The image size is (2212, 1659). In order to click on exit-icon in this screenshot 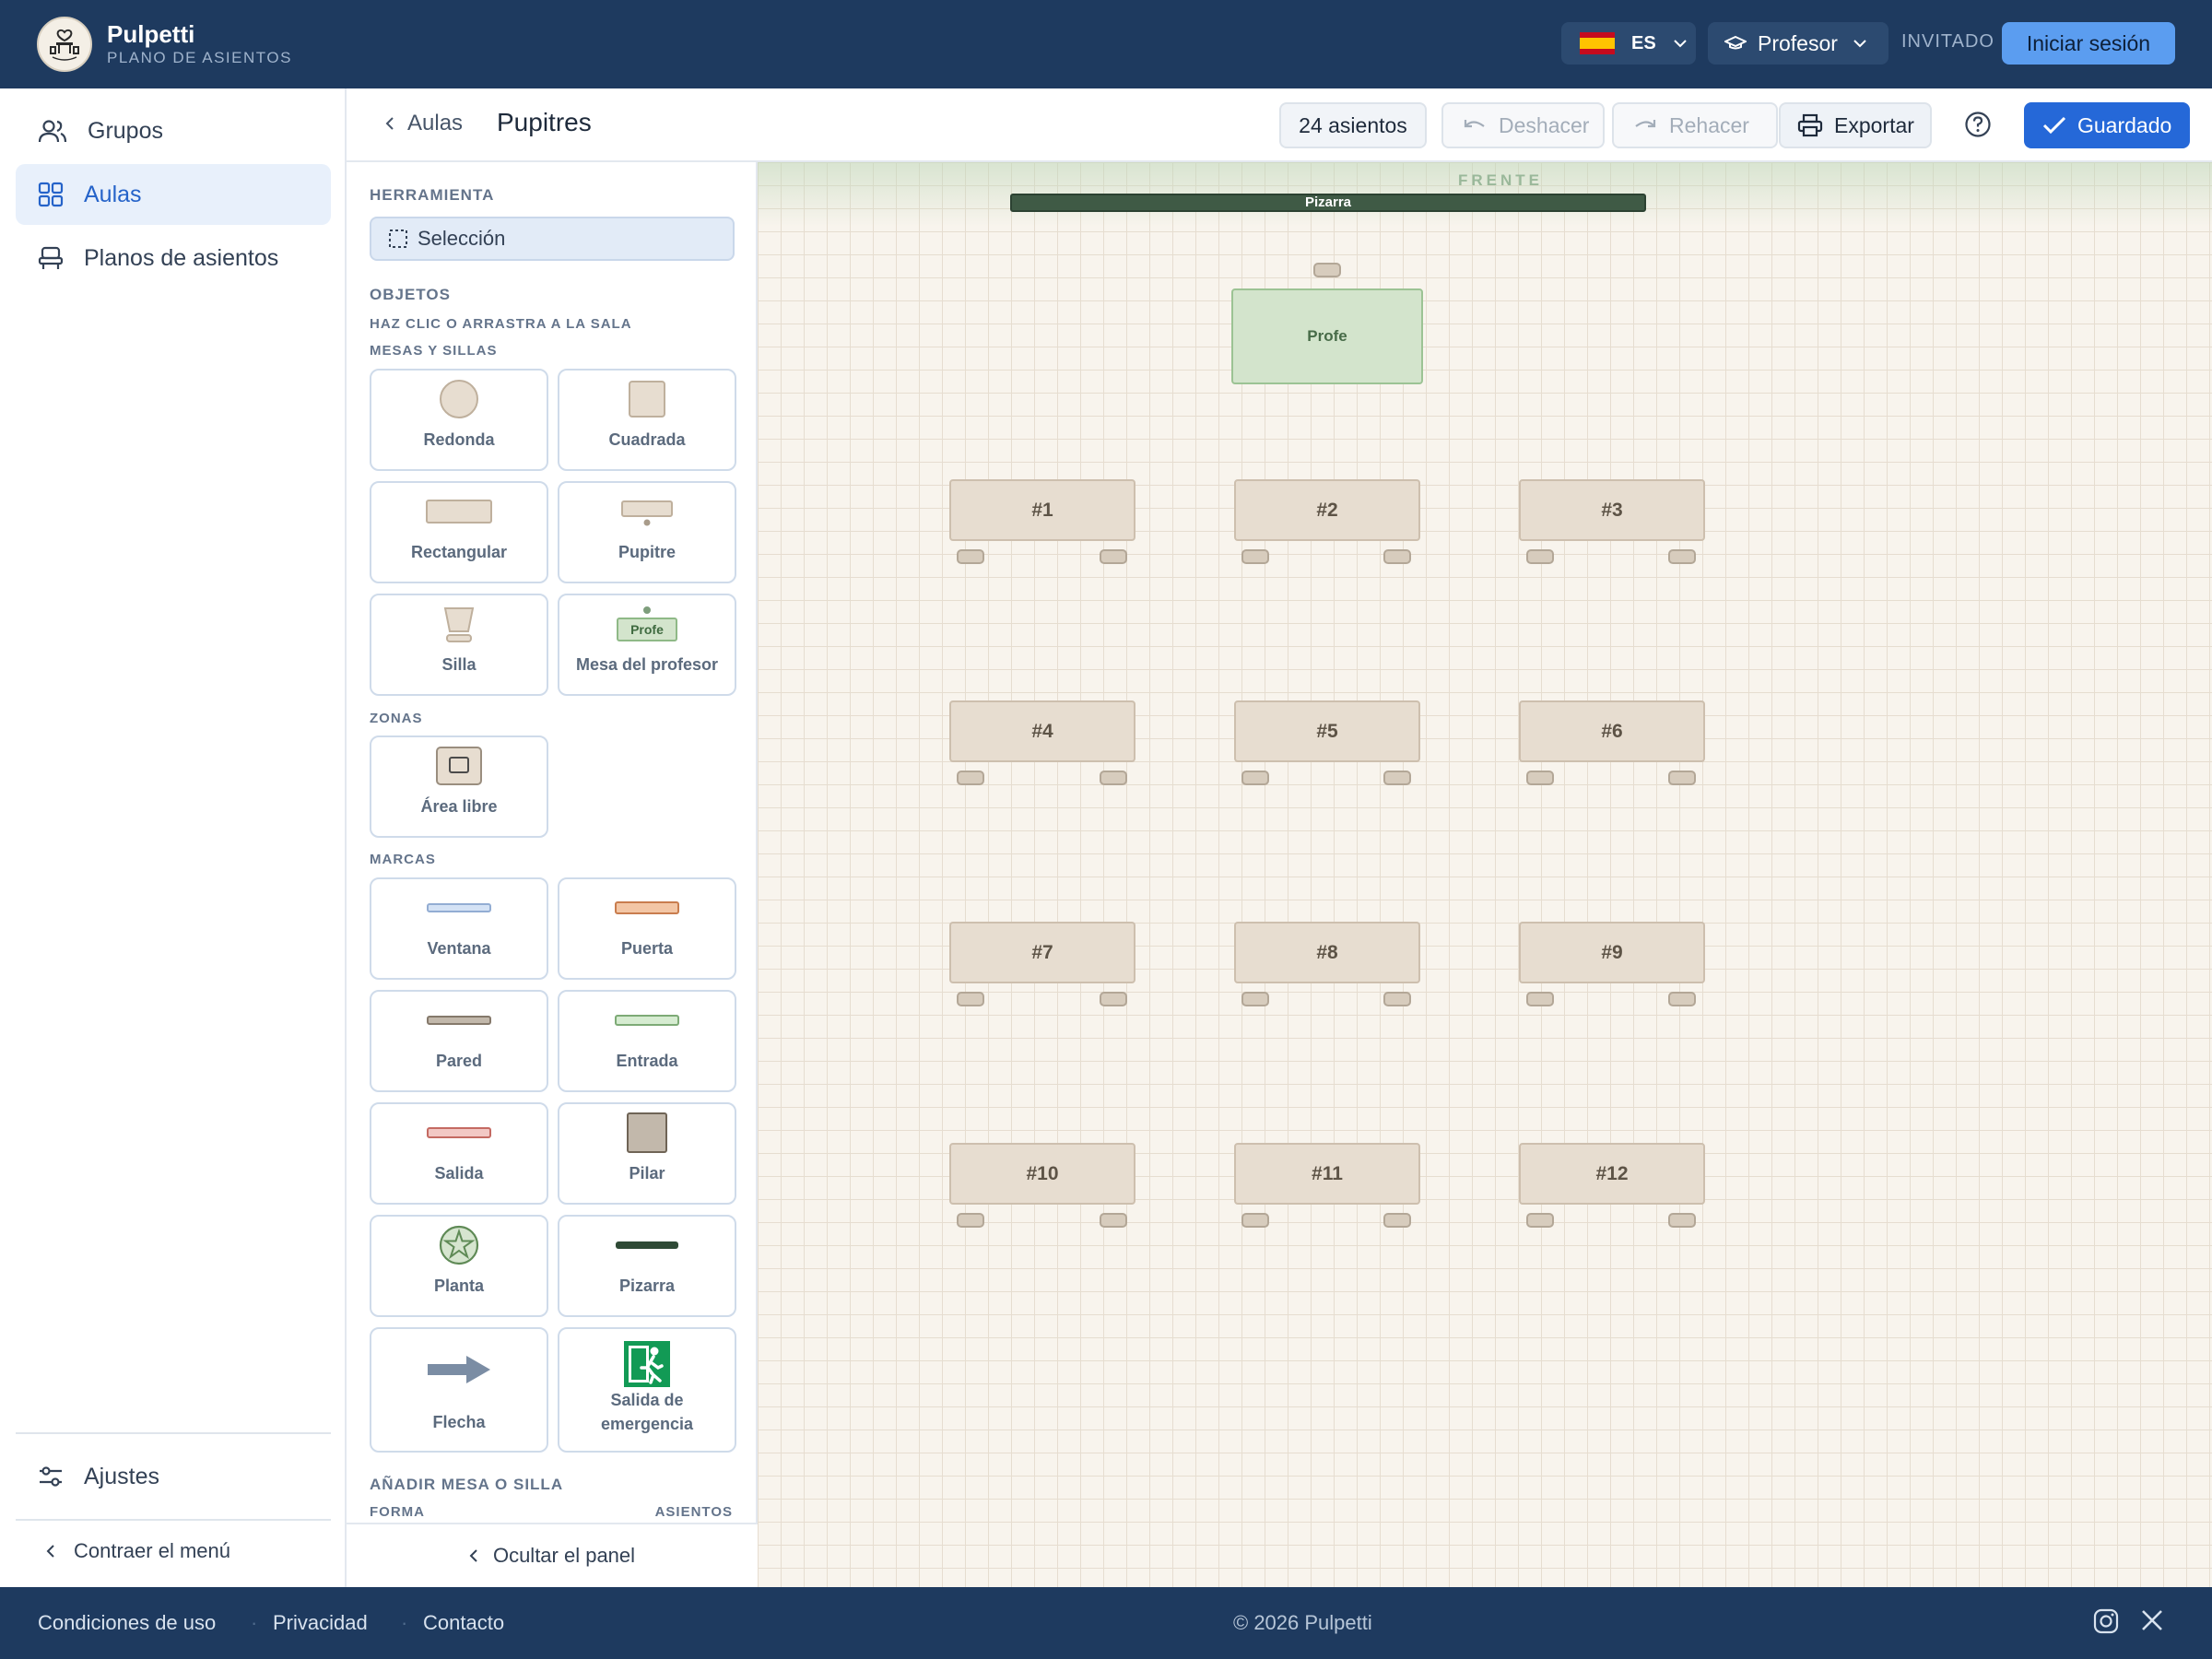, I will do `click(459, 1132)`.